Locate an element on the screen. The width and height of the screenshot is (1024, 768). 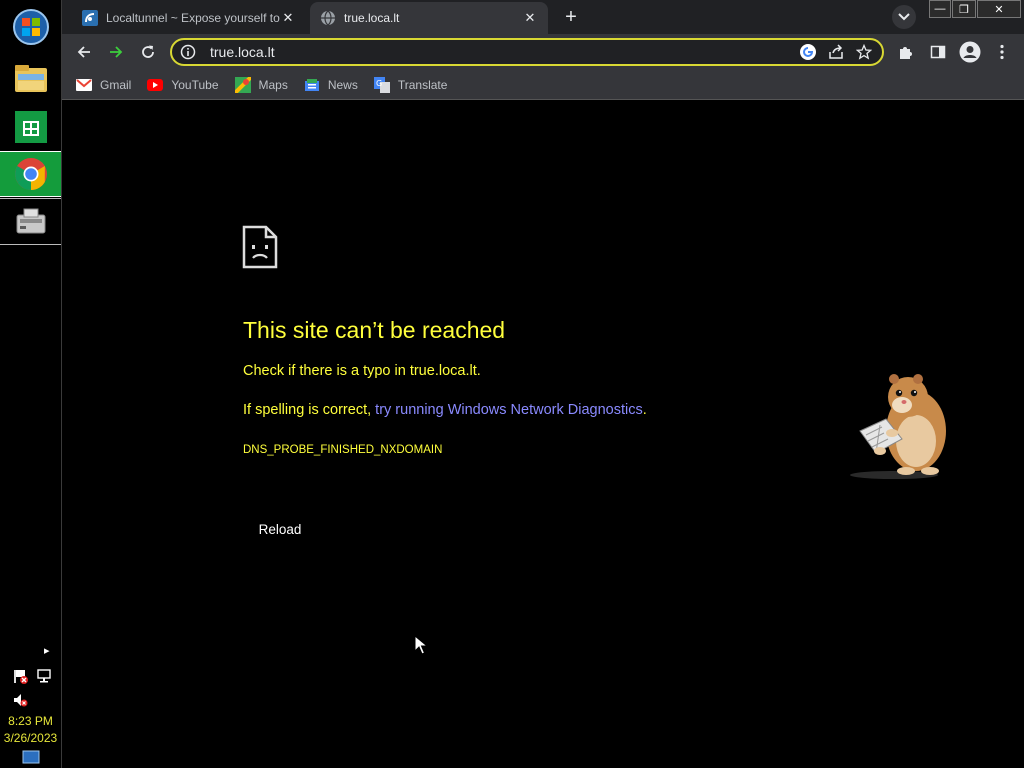
bookmark-label: Maps is located at coordinates (273, 84).